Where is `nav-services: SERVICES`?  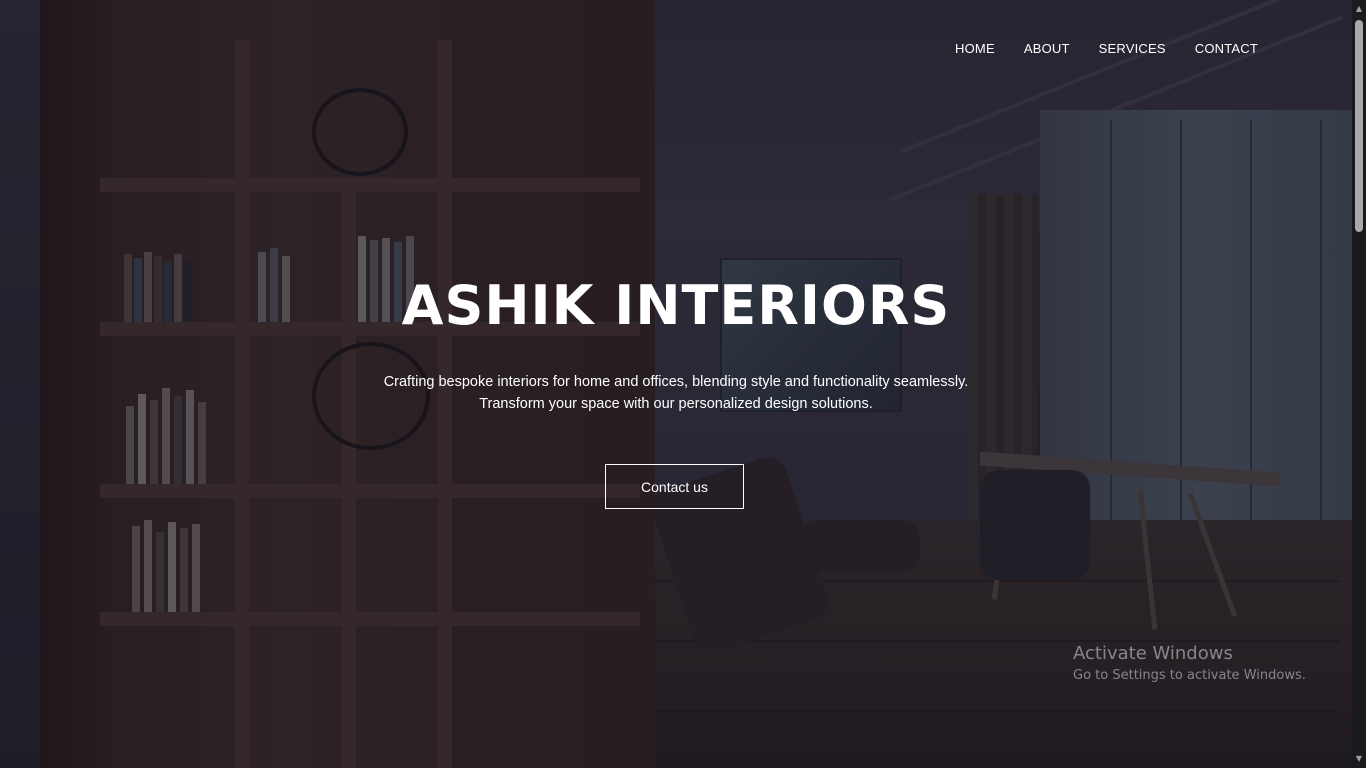 nav-services: SERVICES is located at coordinates (1132, 49).